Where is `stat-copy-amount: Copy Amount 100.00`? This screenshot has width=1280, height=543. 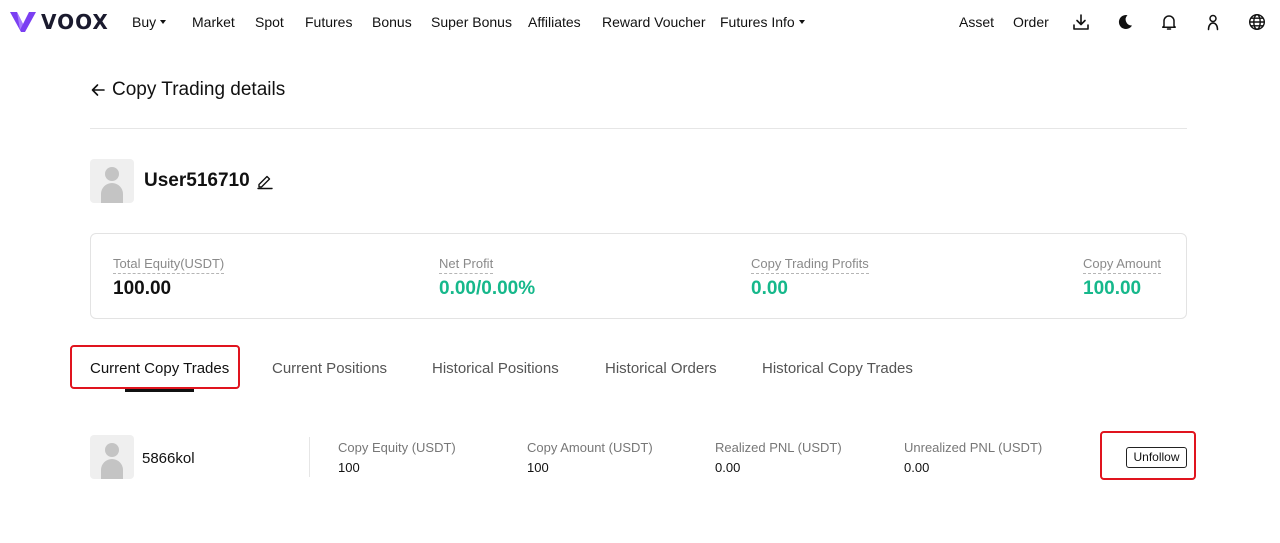
stat-copy-amount: Copy Amount 100.00 is located at coordinates (1122, 277).